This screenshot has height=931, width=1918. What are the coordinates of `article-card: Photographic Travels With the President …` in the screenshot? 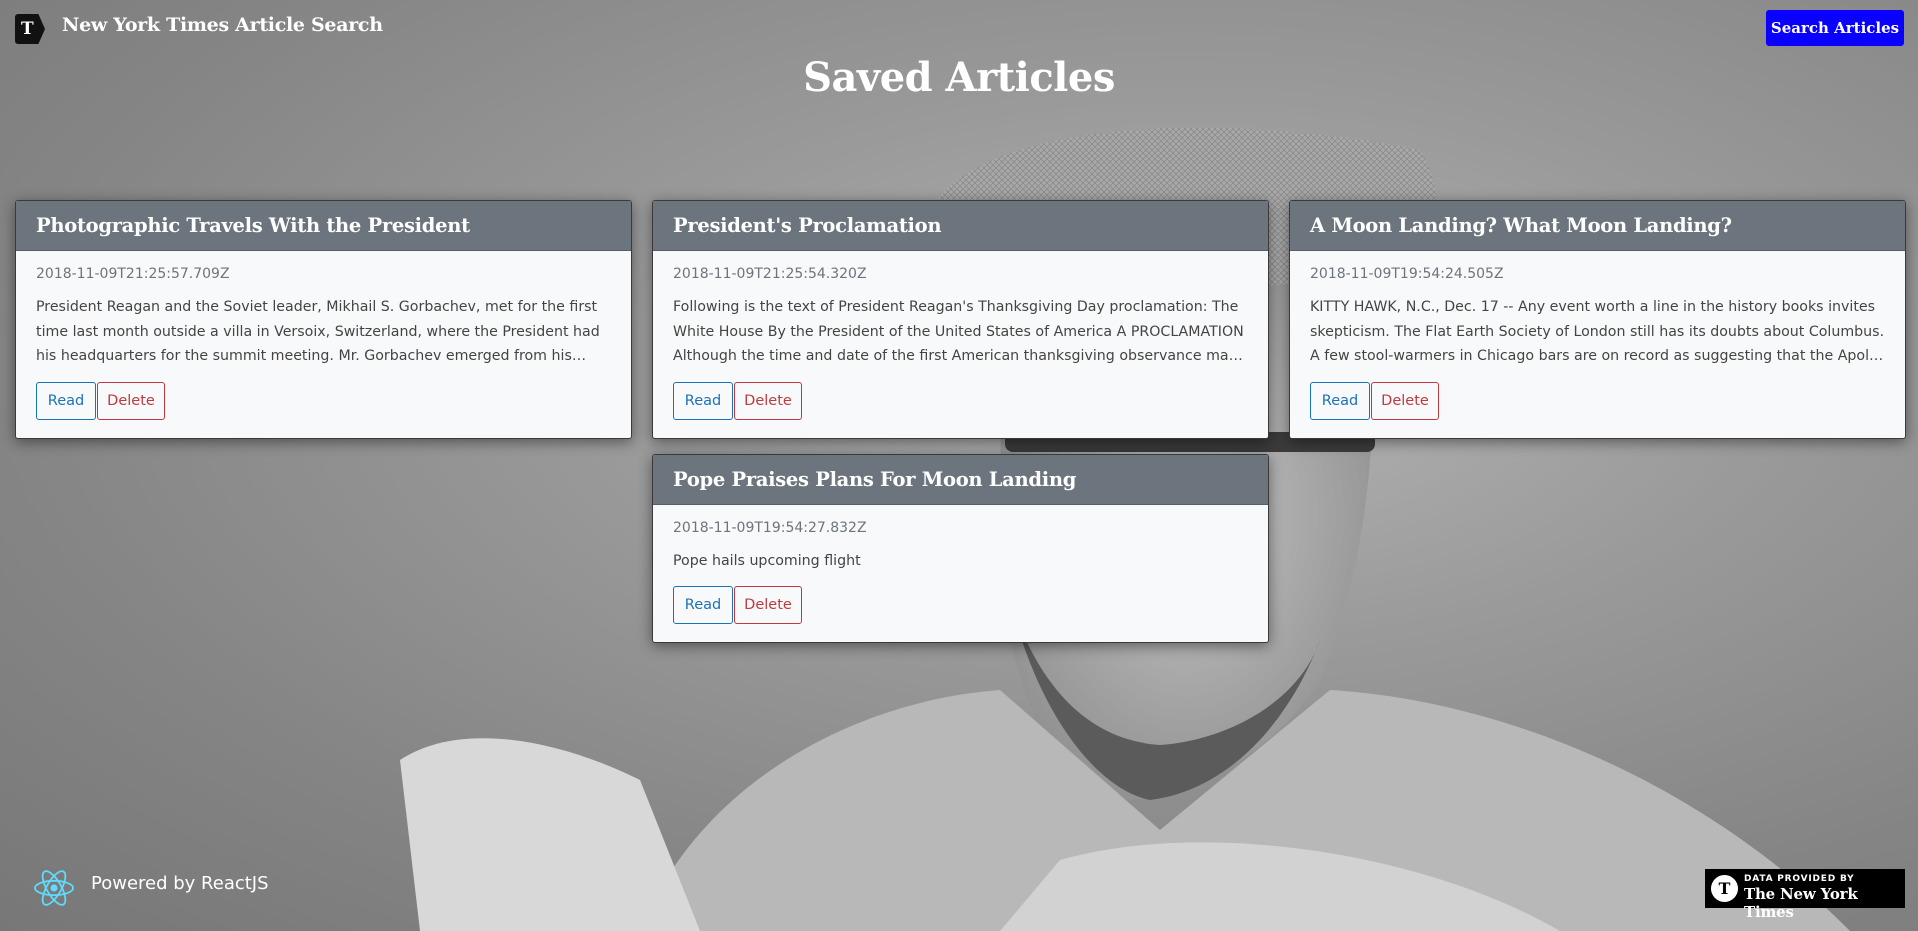 It's located at (323, 319).